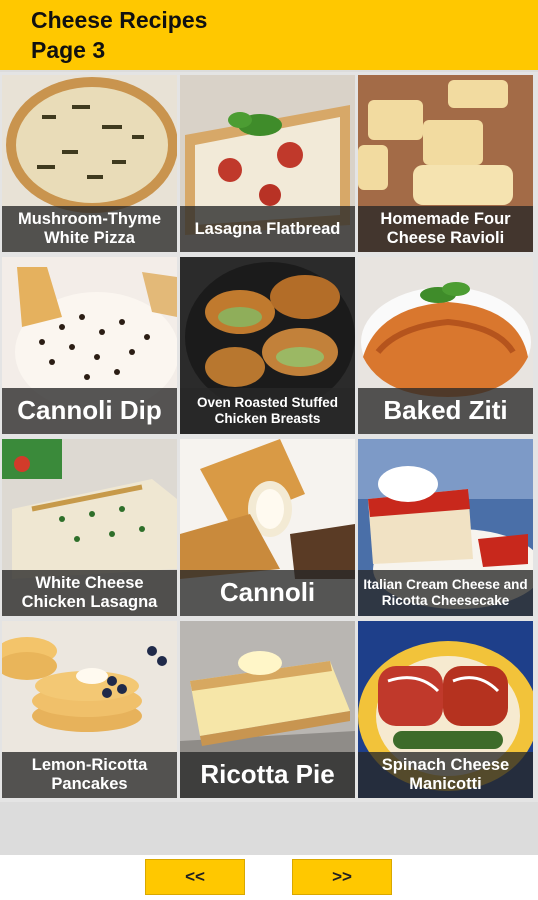  I want to click on recipe-tile-oven-roasted-stuffed-chicken-breasts: Oven Roasted Stuffed Chicken Breasts, so click(267, 345).